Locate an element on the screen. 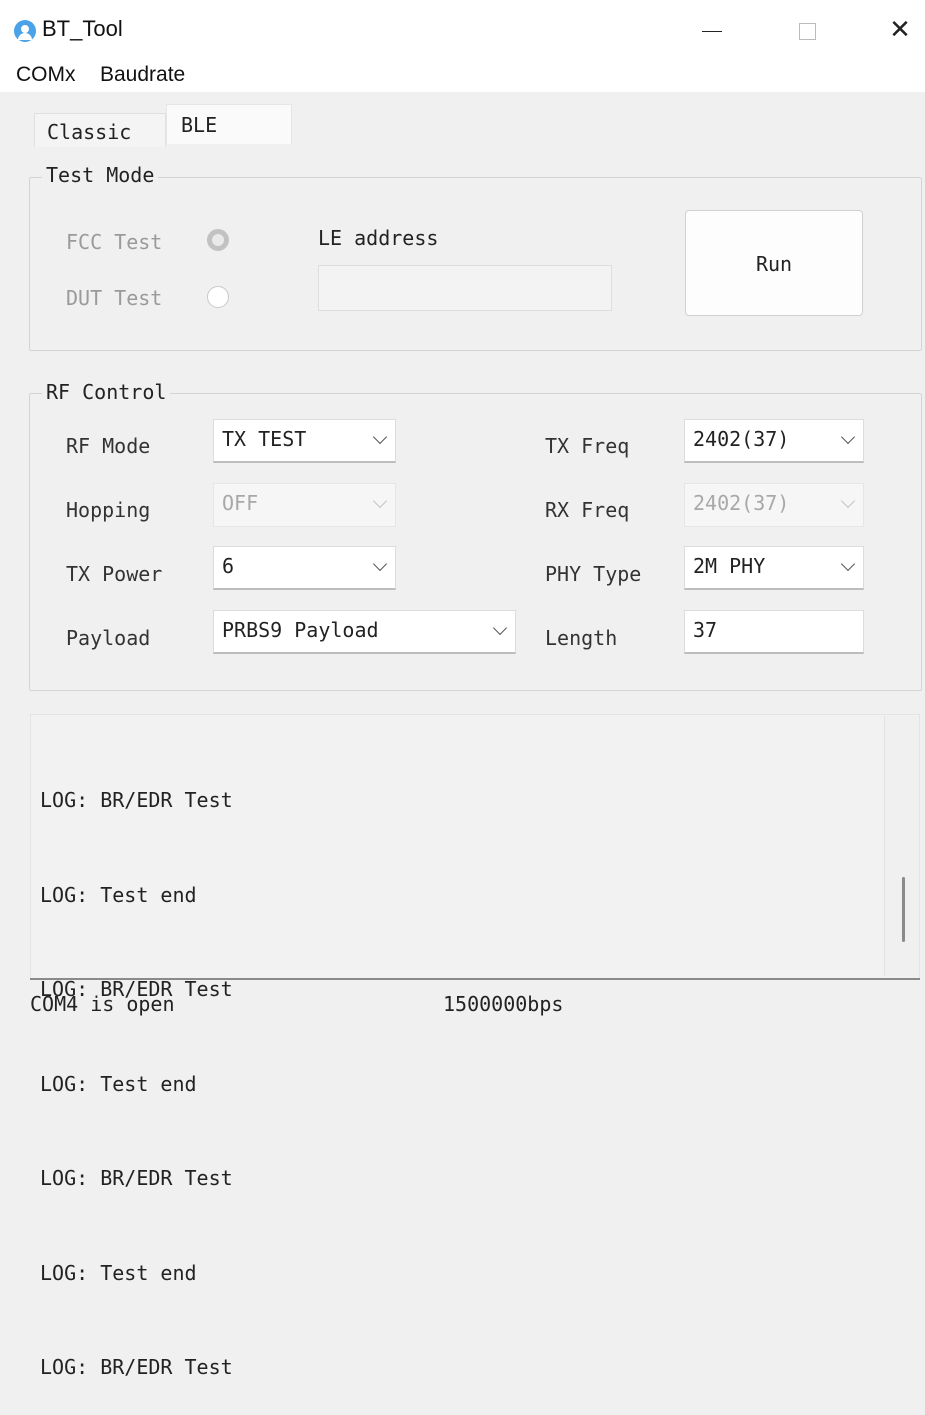 The height and width of the screenshot is (1415, 925). minimize-button is located at coordinates (712, 30).